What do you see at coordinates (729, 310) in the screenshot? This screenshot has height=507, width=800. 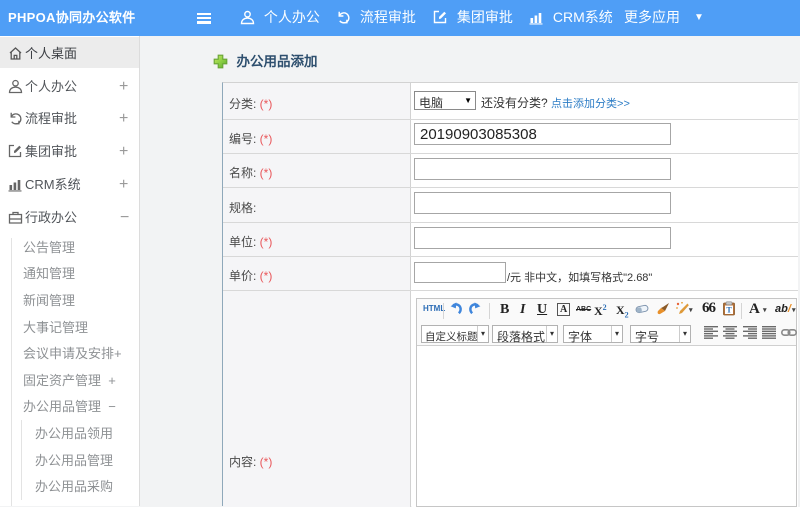 I see `svg-text: T` at bounding box center [729, 310].